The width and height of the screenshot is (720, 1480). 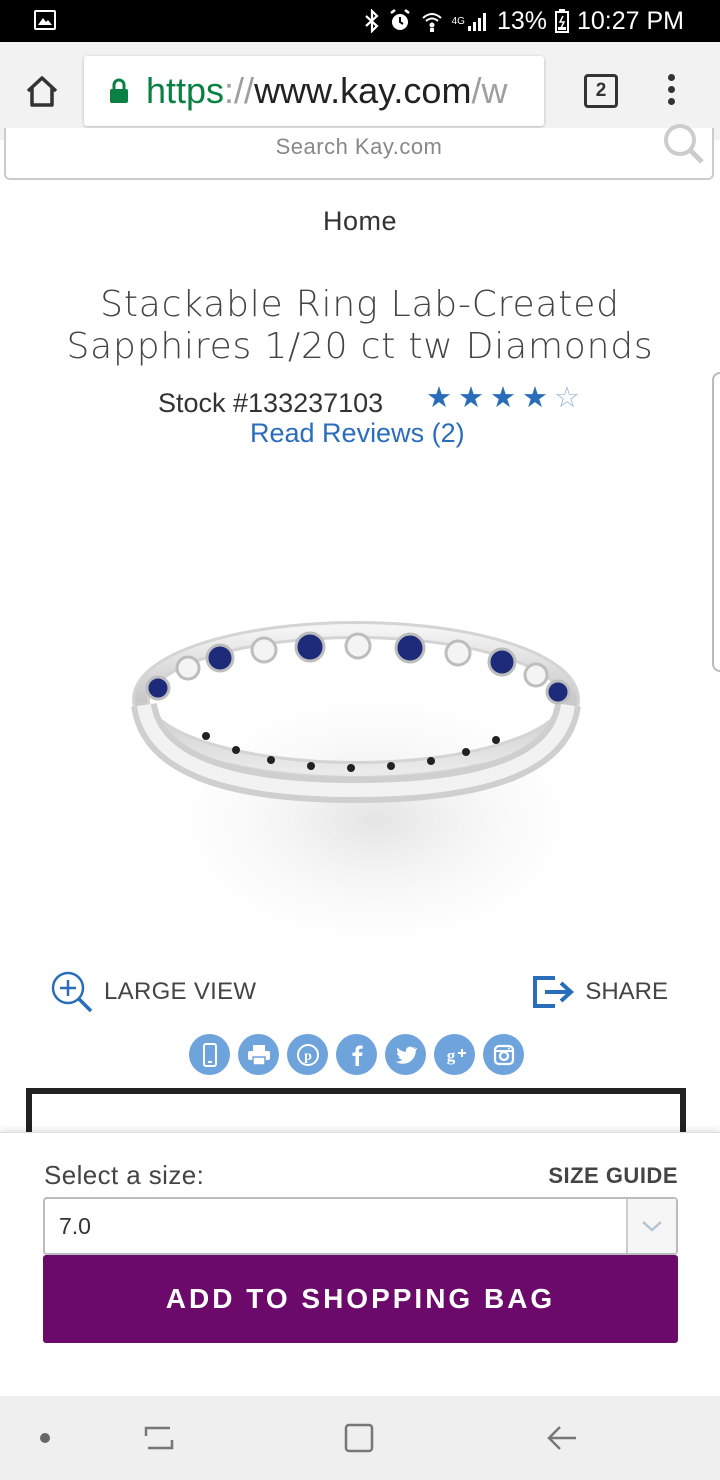 What do you see at coordinates (45, 20) in the screenshot?
I see `gallery-notification-icon` at bounding box center [45, 20].